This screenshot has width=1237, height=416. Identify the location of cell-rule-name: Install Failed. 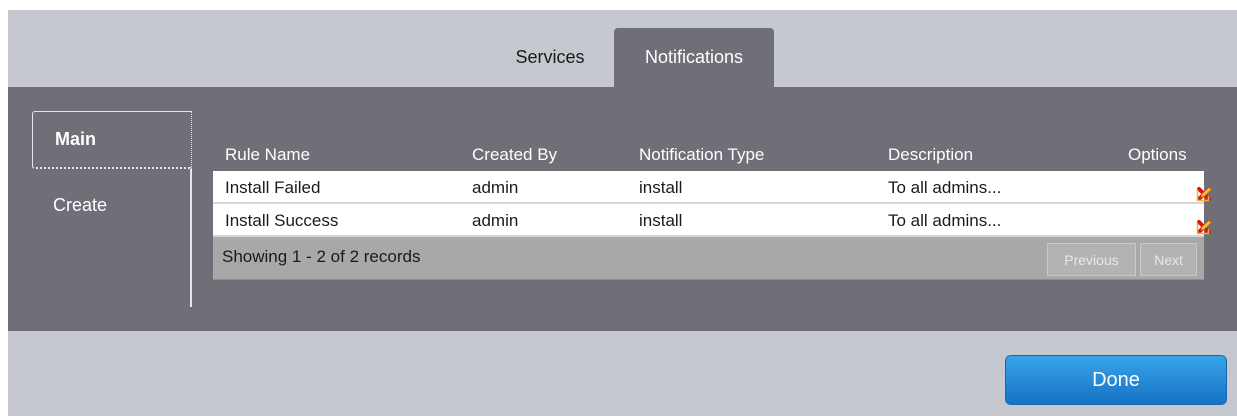
(273, 187).